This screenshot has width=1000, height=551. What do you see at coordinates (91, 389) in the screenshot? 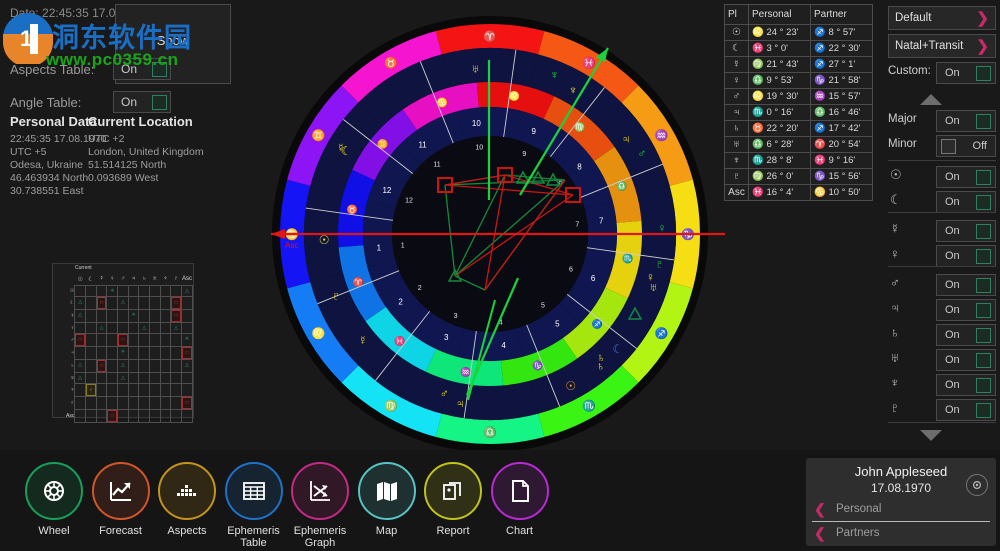
I see `grid-cell: ○` at bounding box center [91, 389].